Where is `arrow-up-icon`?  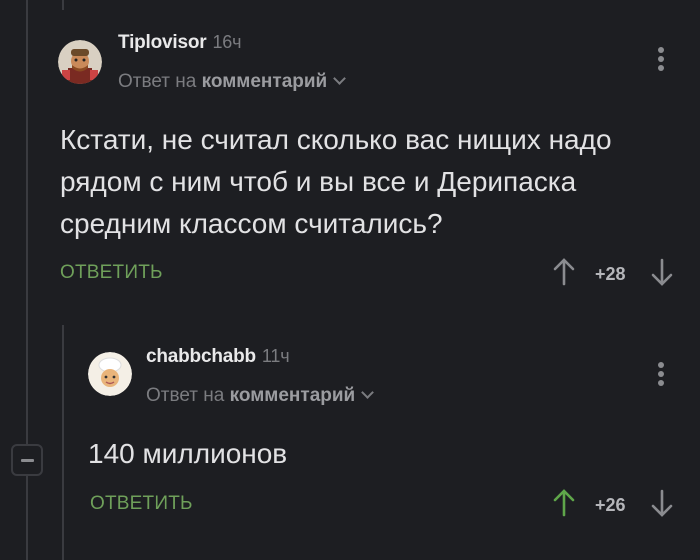
arrow-up-icon is located at coordinates (564, 503).